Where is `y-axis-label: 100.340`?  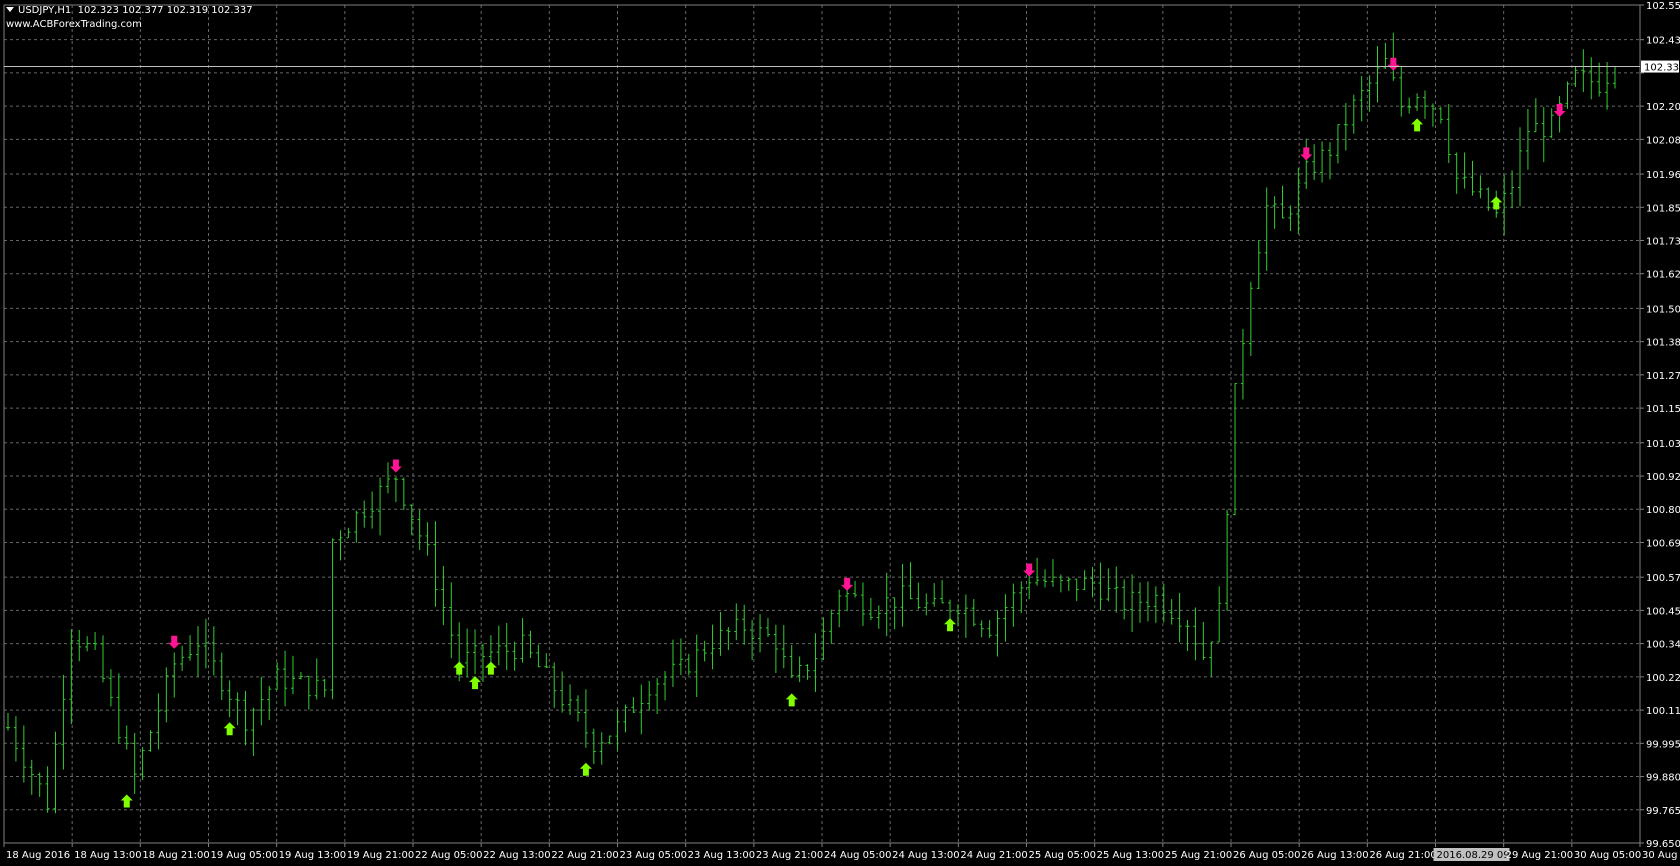 y-axis-label: 100.340 is located at coordinates (1663, 645).